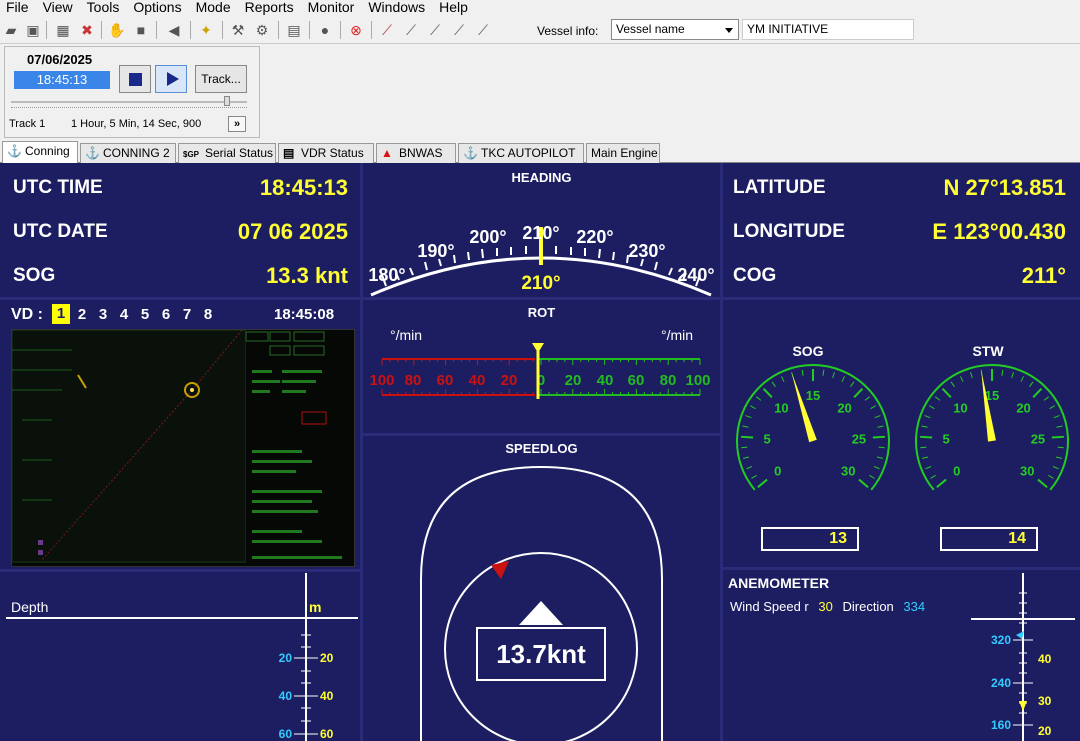  I want to click on vd-selector-1: 1, so click(61, 314).